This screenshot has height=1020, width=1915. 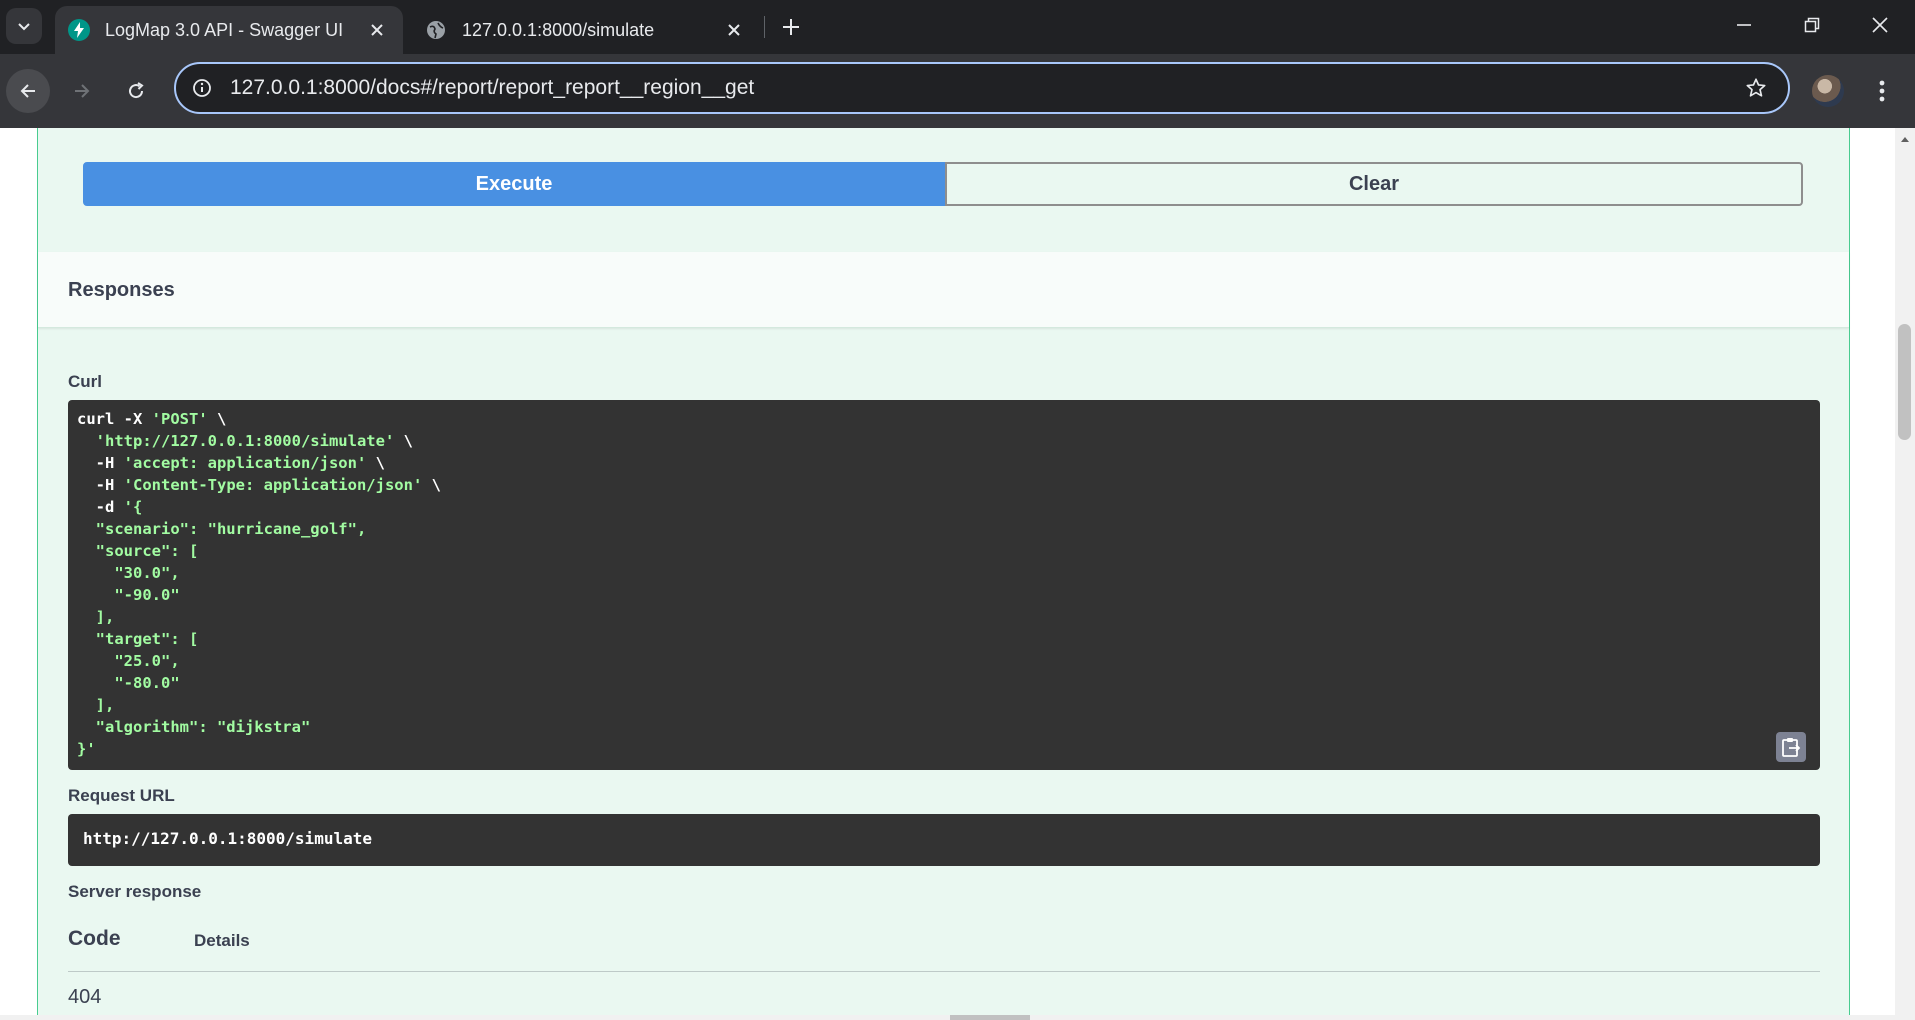 I want to click on browser-menu-button, so click(x=1882, y=91).